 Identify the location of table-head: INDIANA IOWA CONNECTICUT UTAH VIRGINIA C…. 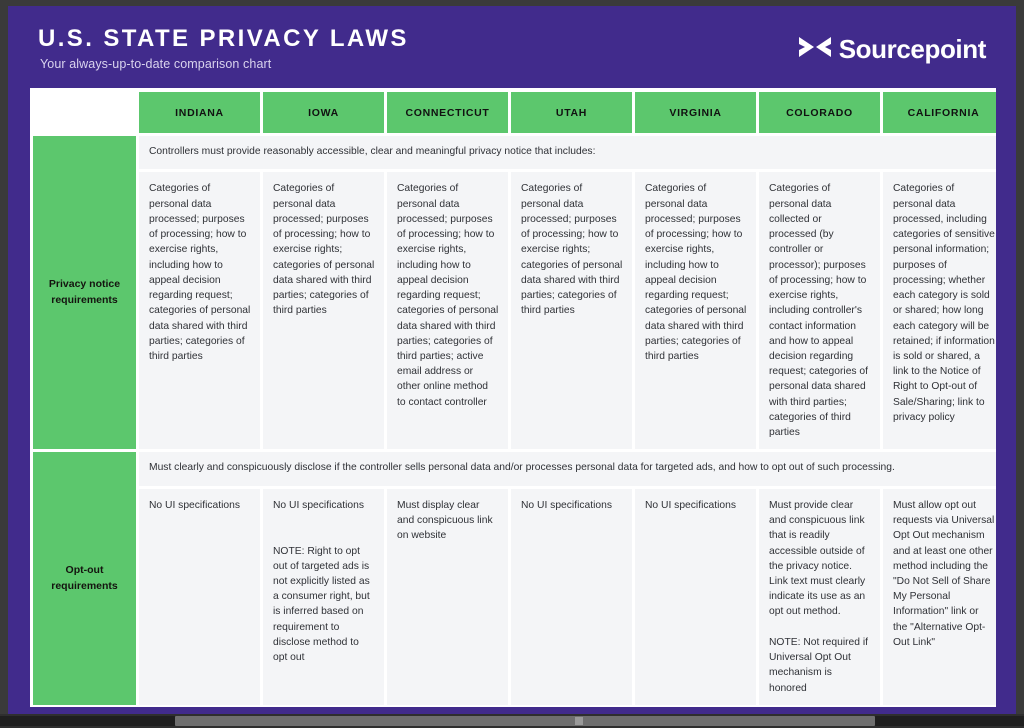
(514, 112).